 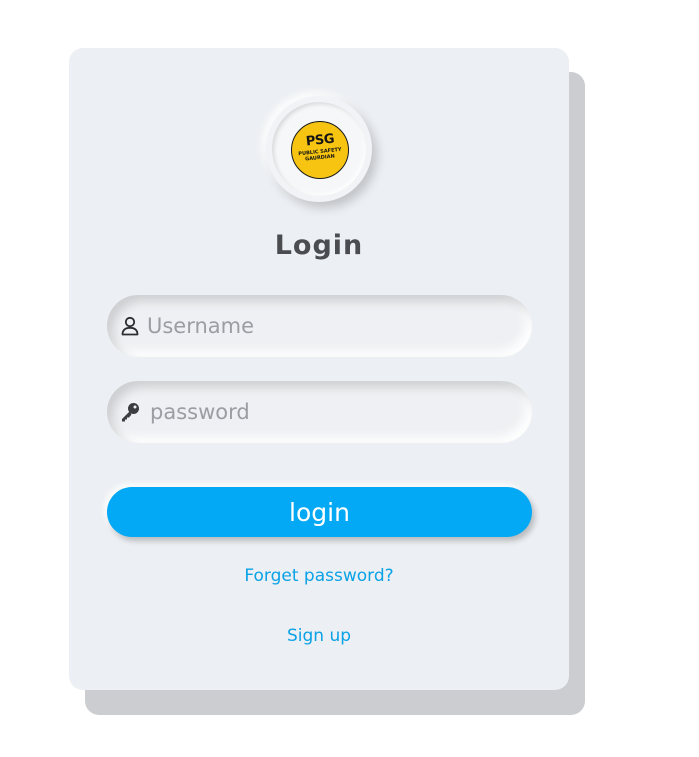 I want to click on user-icon, so click(x=130, y=326).